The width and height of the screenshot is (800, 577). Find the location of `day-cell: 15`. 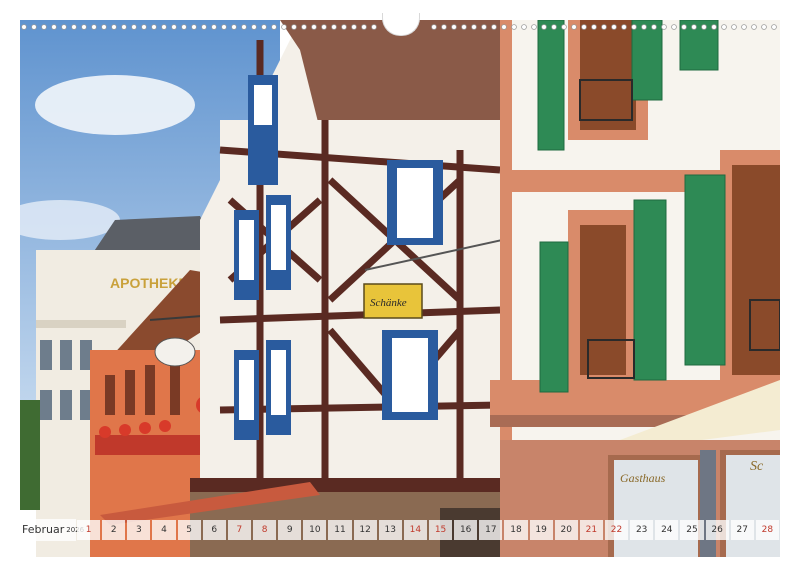

day-cell: 15 is located at coordinates (440, 530).